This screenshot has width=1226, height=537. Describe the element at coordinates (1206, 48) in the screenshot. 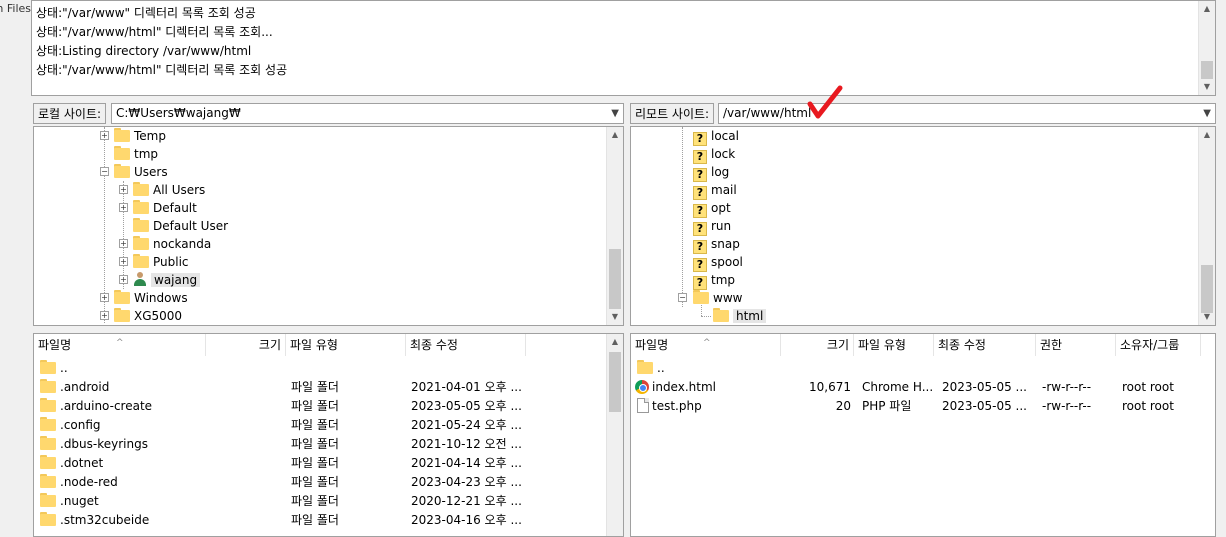

I see `log-scrollbar: ▲ ▼` at that location.